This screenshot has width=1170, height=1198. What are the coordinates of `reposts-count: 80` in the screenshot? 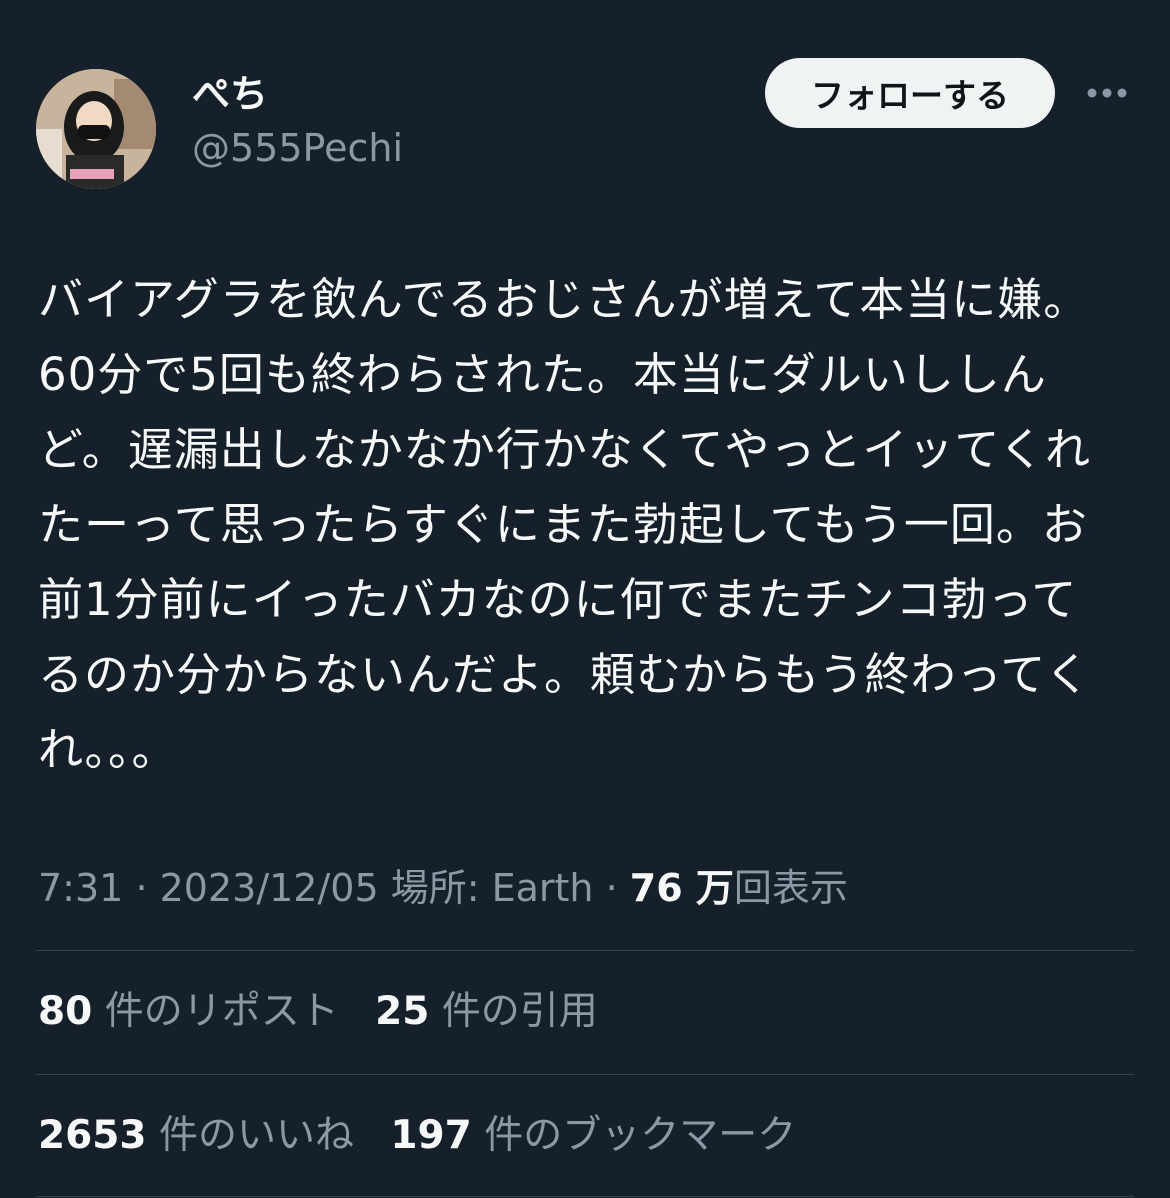 It's located at (65, 1011).